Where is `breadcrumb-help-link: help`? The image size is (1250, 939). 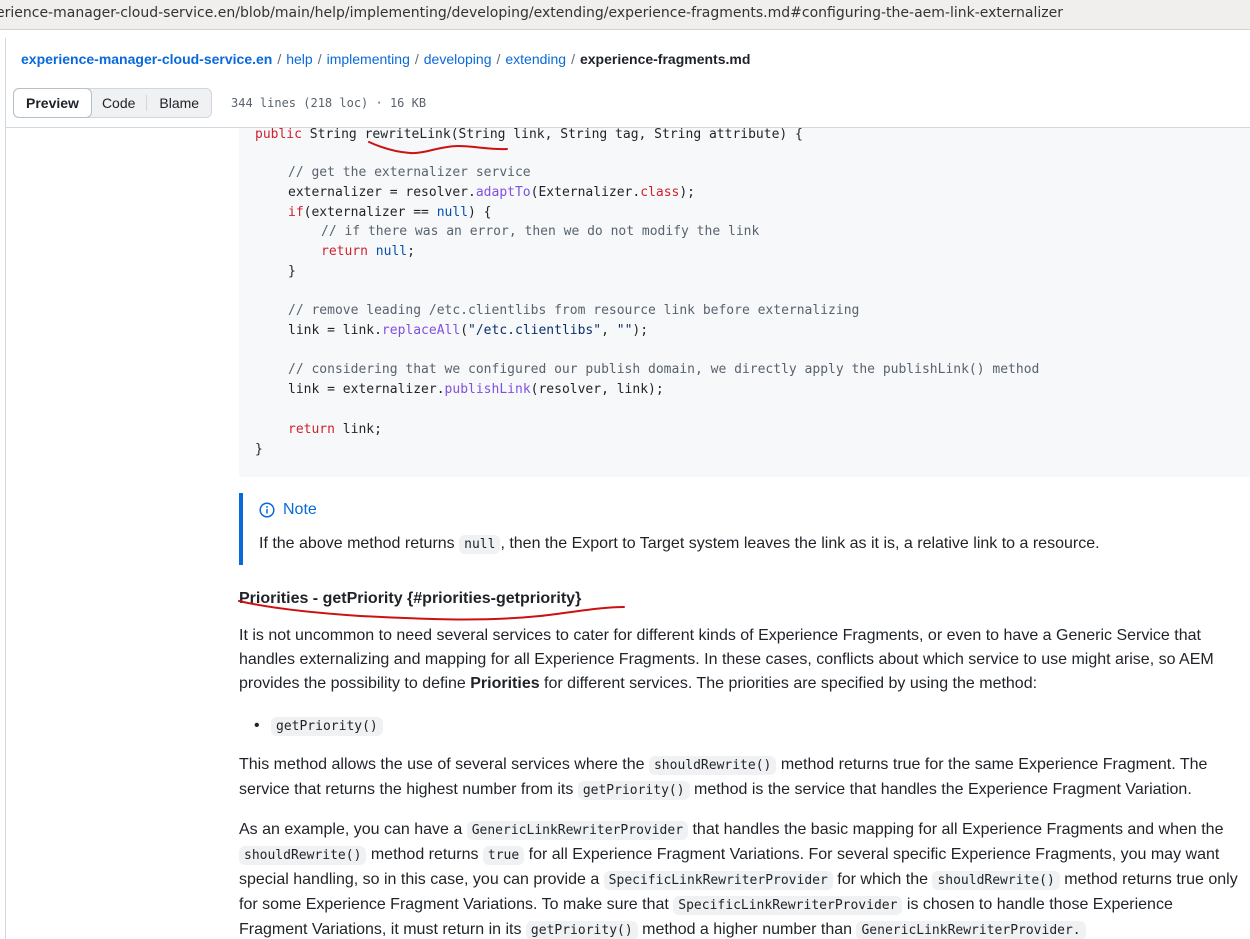 breadcrumb-help-link: help is located at coordinates (299, 59).